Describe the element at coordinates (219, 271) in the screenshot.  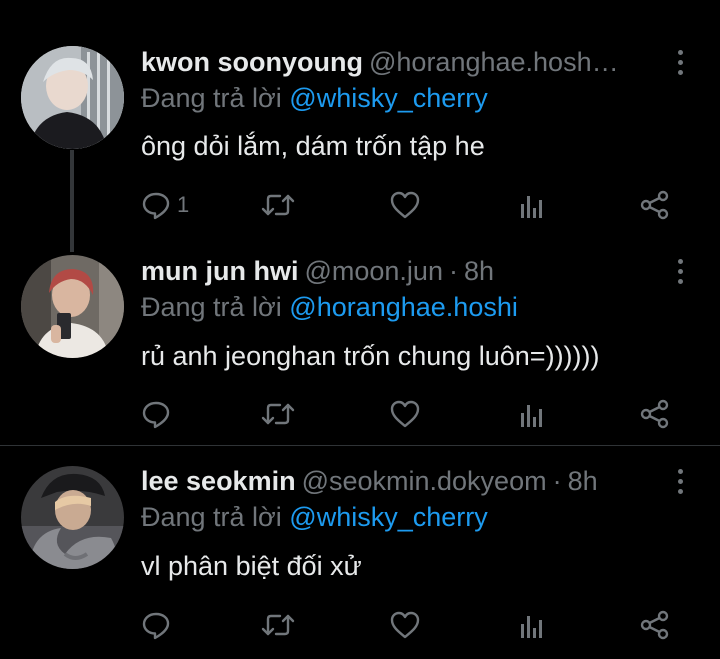
I see `display-name: mun jun hwi` at that location.